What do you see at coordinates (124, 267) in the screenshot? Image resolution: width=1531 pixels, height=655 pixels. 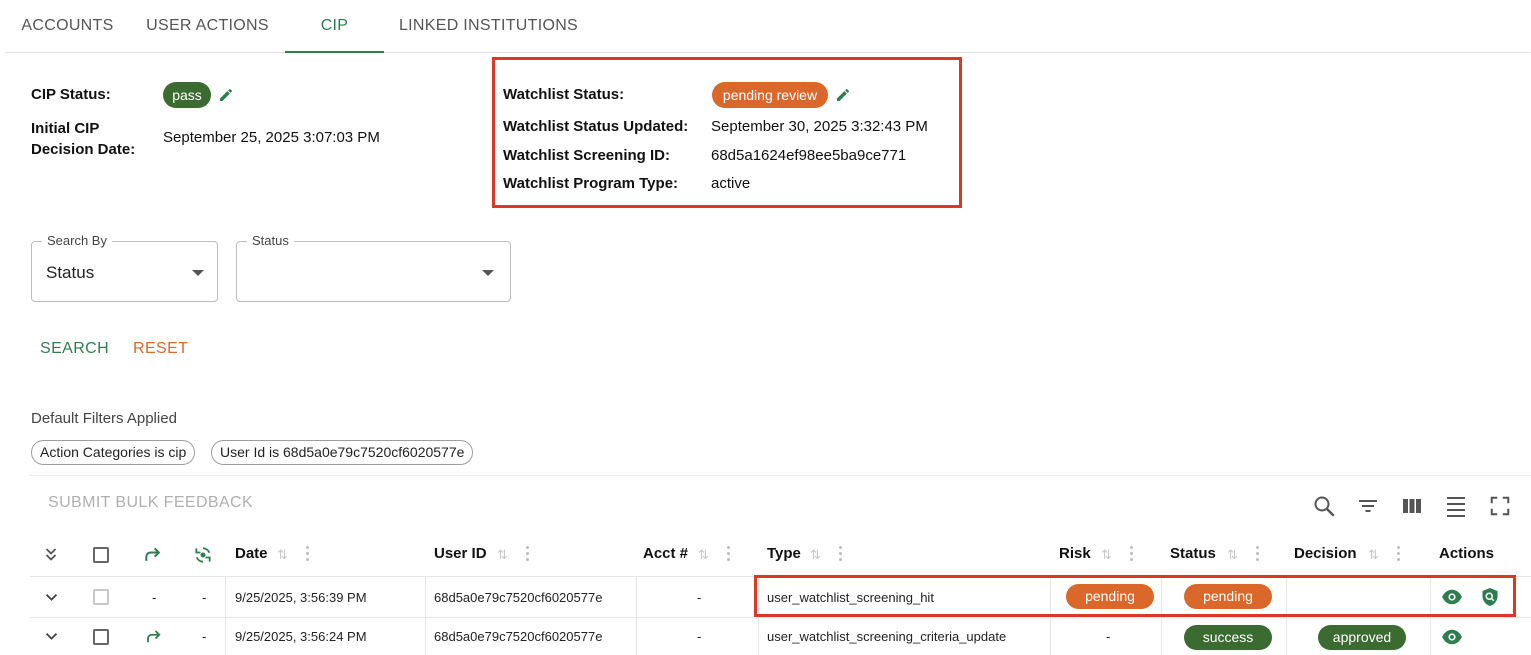 I see `search-by-select: Search By Status` at bounding box center [124, 267].